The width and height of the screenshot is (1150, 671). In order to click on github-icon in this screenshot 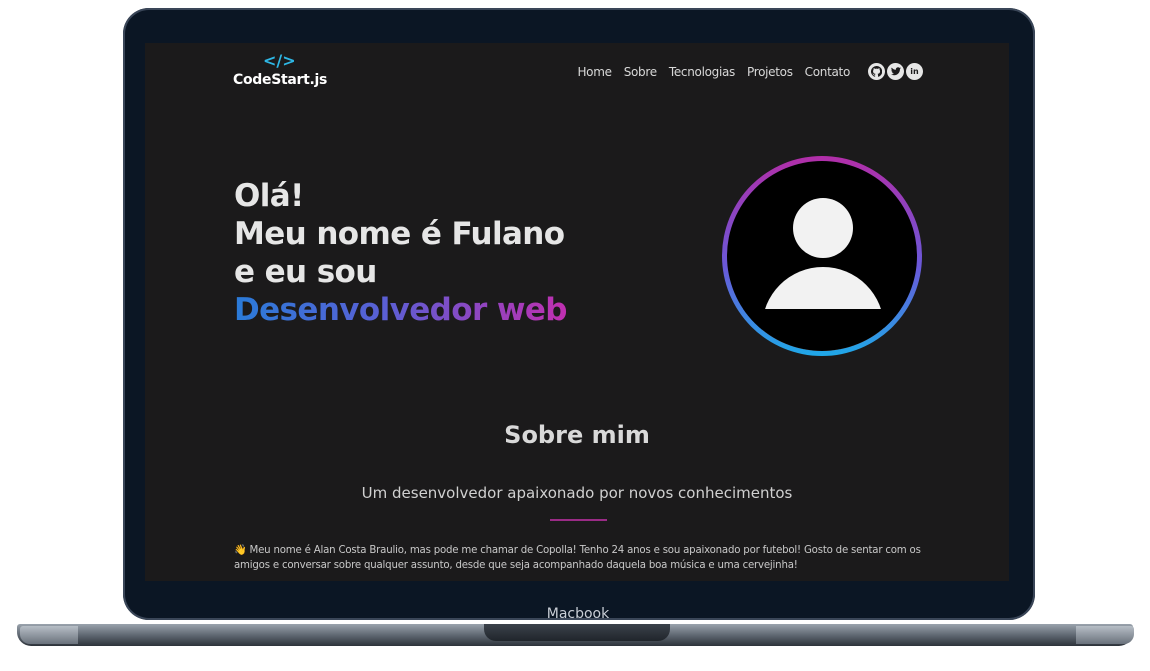, I will do `click(876, 71)`.